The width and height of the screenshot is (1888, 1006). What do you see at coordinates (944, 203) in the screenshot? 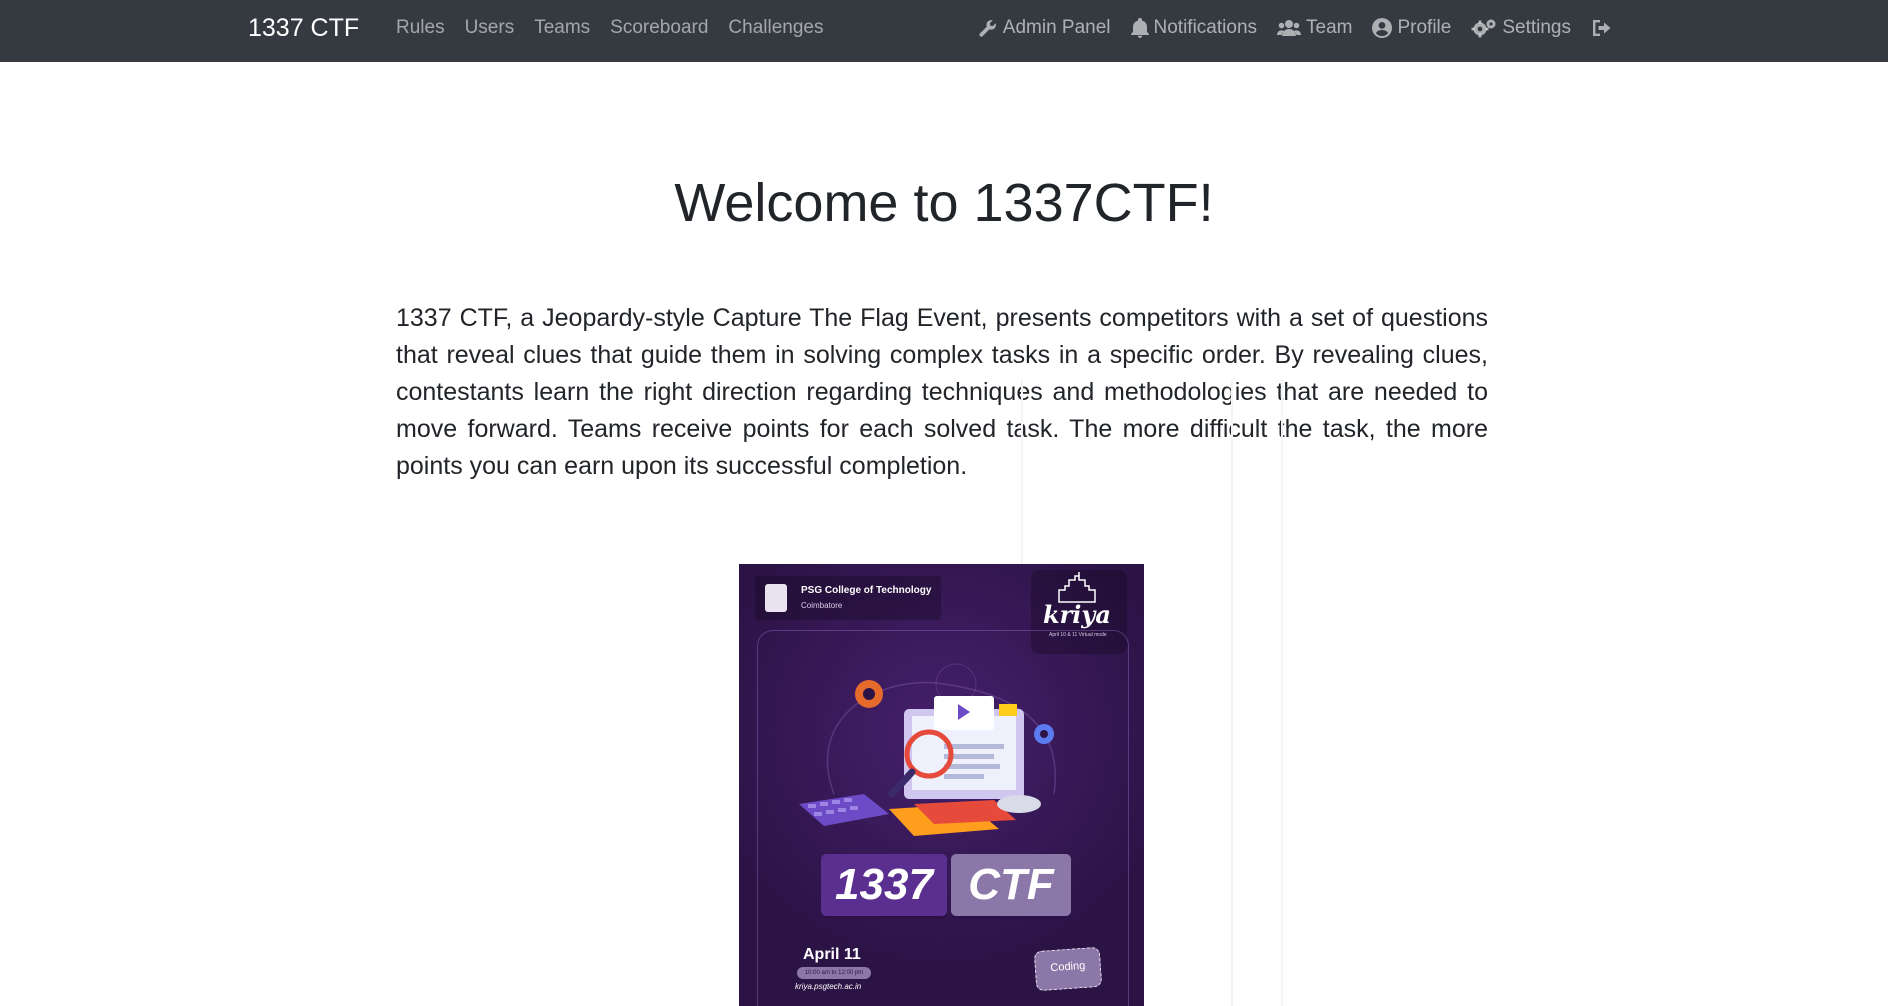
I see `page-title: Welcome to 1337CTF!` at bounding box center [944, 203].